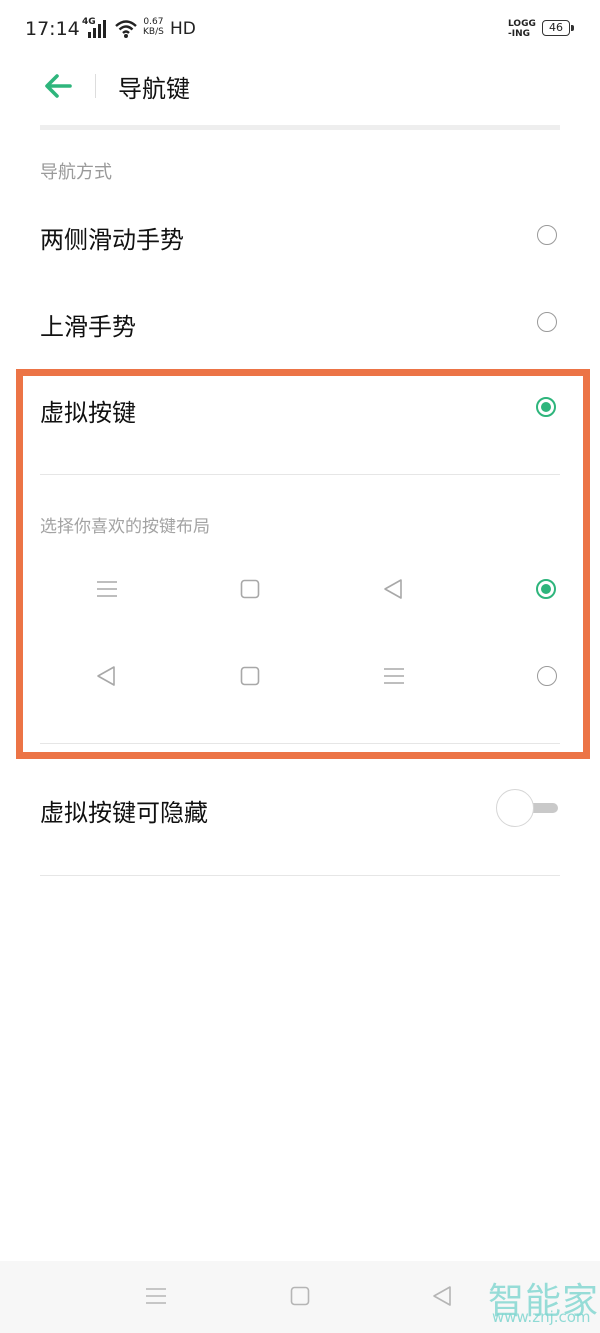 This screenshot has width=600, height=1333. What do you see at coordinates (515, 808) in the screenshot?
I see `hideable-toggle-knob` at bounding box center [515, 808].